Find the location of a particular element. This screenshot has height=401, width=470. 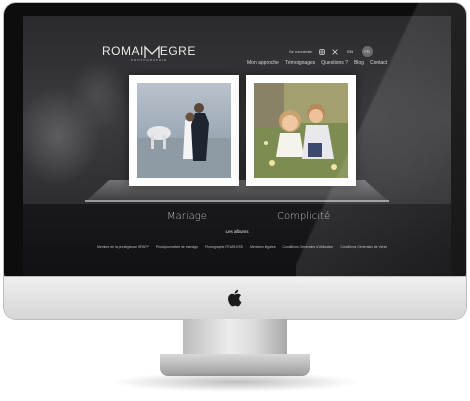

lang-en-link: EN is located at coordinates (350, 51).